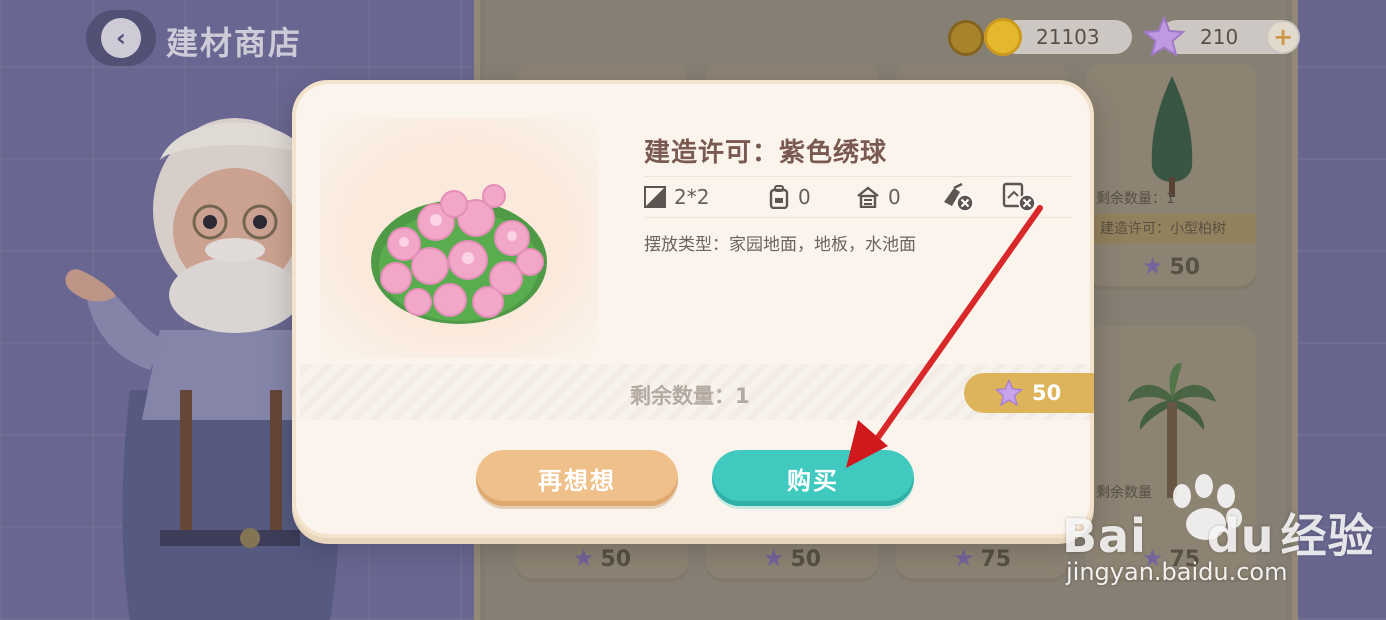 This screenshot has width=1386, height=620. What do you see at coordinates (1327, 536) in the screenshot?
I see `watermark-brand-cn: 经验` at bounding box center [1327, 536].